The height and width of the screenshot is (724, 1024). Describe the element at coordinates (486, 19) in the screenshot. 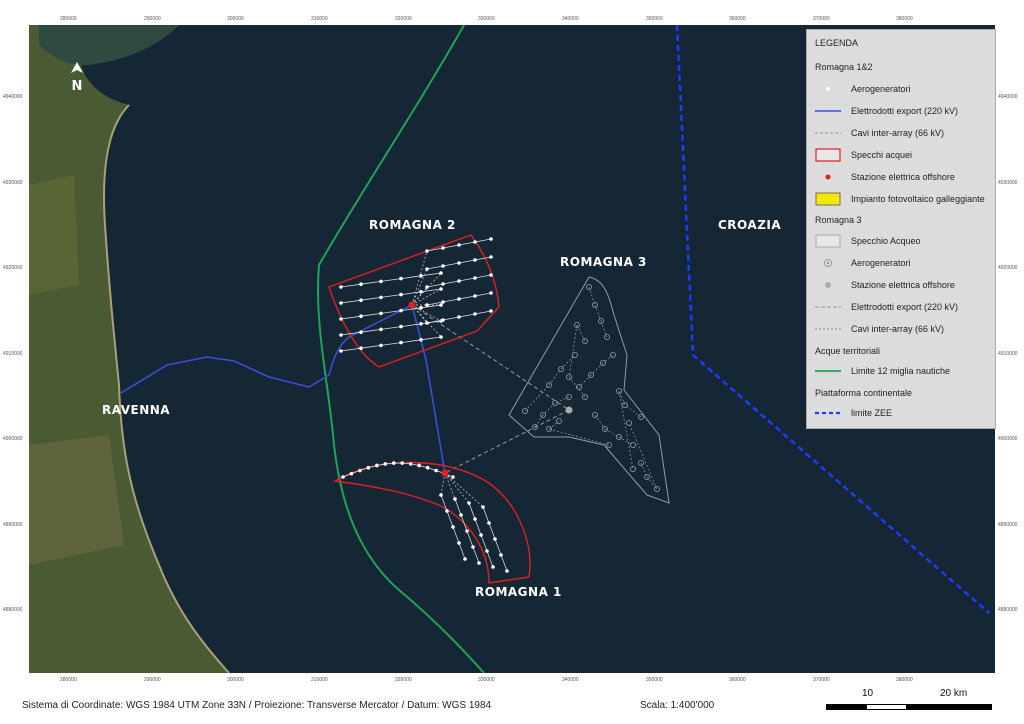

I see `x-tick-label: 330000` at that location.